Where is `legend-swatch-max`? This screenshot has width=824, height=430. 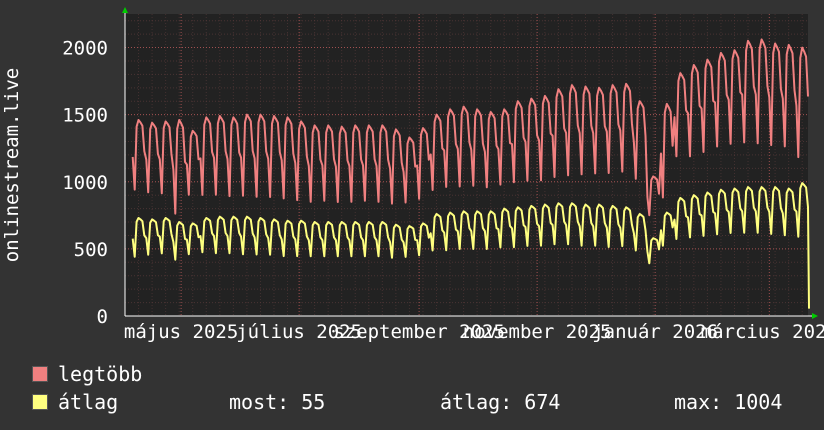
legend-swatch-max is located at coordinates (40, 373).